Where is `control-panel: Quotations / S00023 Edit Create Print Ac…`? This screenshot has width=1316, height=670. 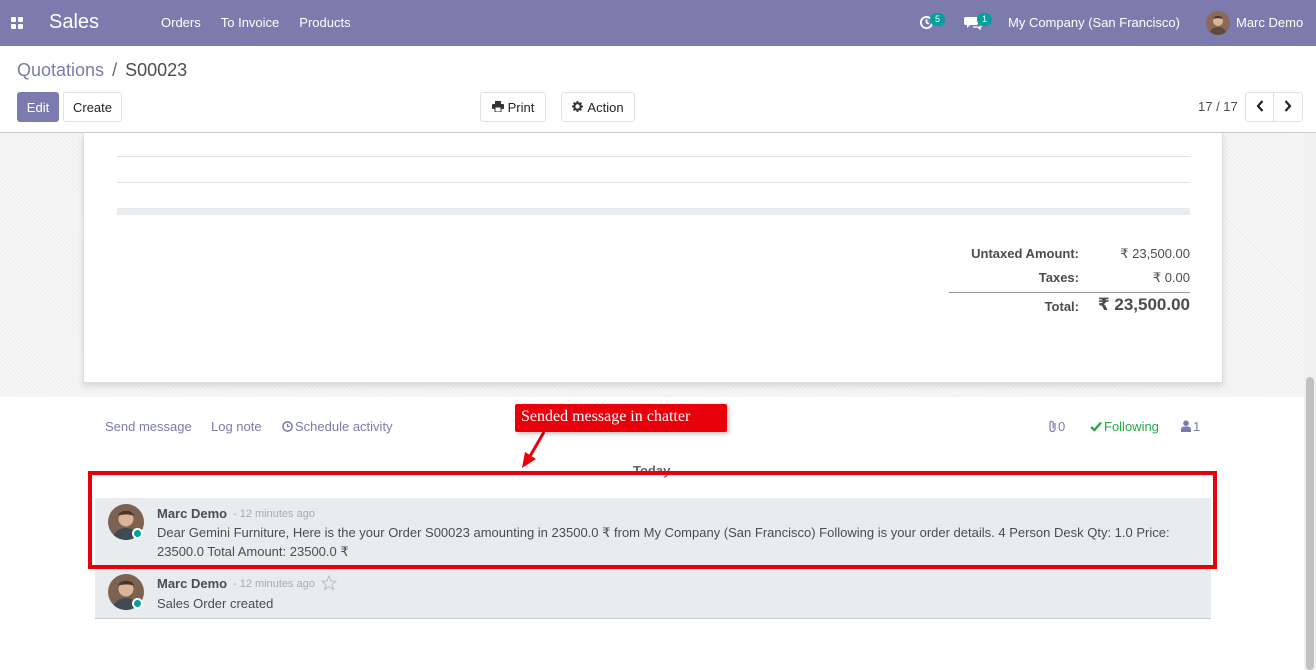 control-panel: Quotations / S00023 Edit Create Print Ac… is located at coordinates (658, 89).